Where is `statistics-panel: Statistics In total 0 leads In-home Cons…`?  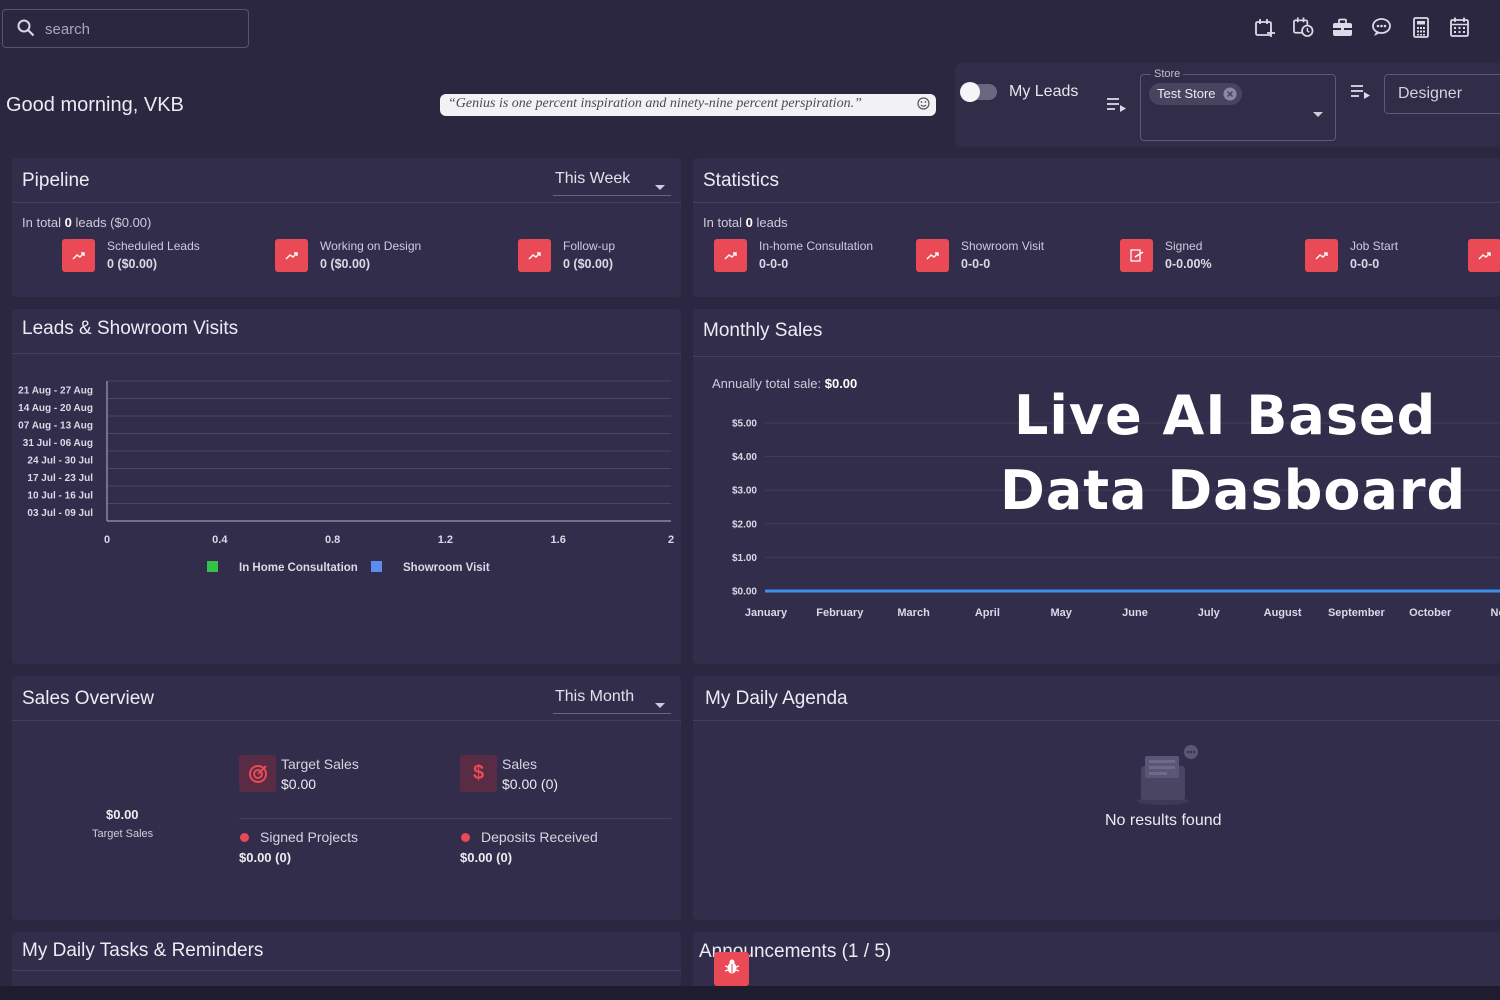
statistics-panel: Statistics In total 0 leads In-home Cons… is located at coordinates (1096, 227).